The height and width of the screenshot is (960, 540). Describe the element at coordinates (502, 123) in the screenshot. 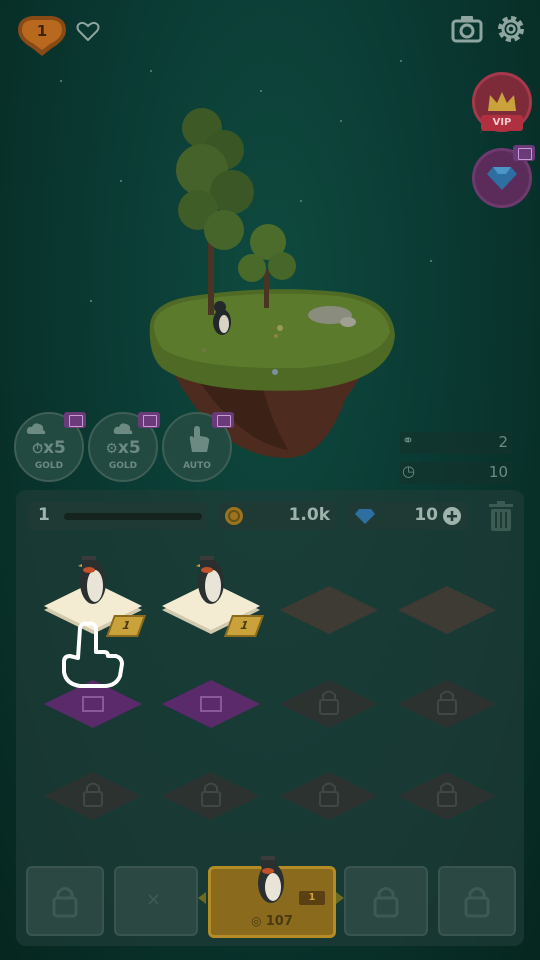

I see `vip-label: VIP` at that location.